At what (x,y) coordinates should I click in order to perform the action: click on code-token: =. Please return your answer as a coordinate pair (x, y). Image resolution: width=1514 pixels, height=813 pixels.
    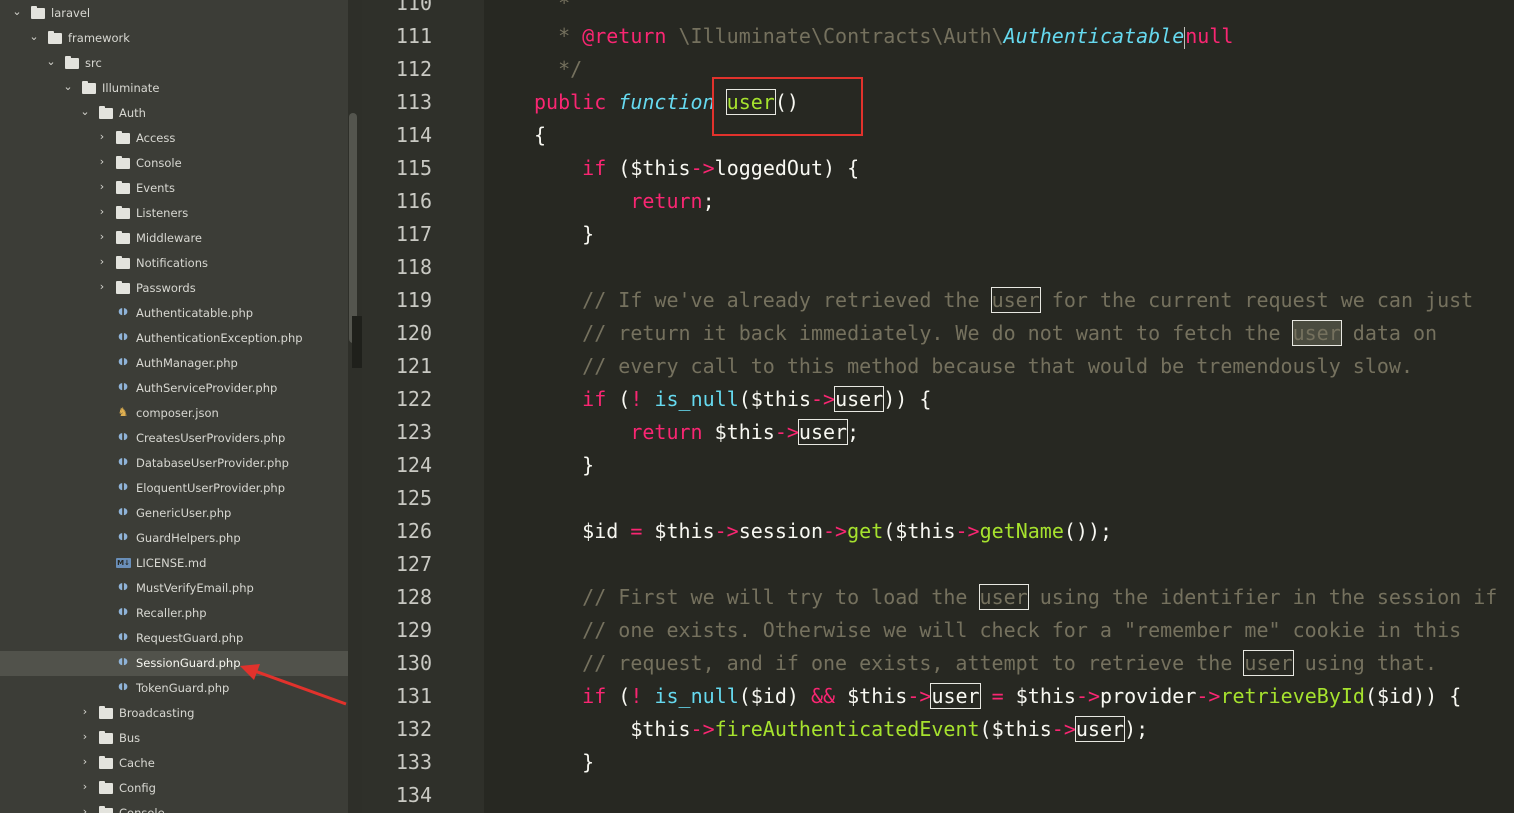
    Looking at the image, I should click on (636, 531).